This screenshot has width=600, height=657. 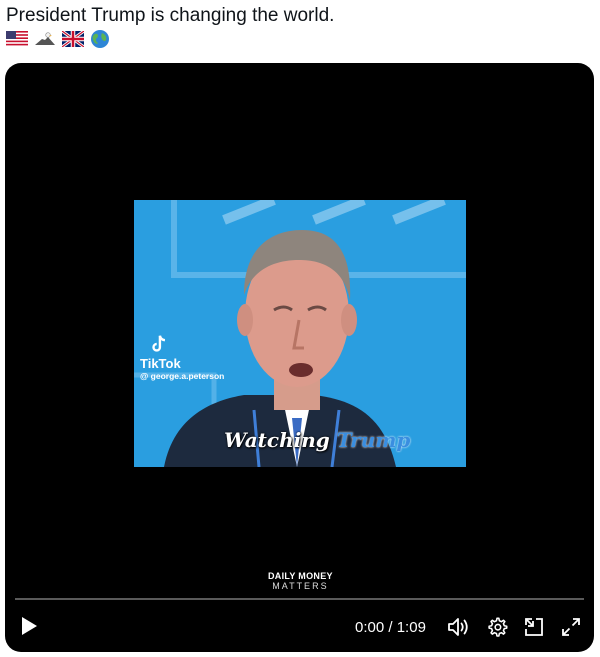 I want to click on minimize-icon, so click(x=534, y=627).